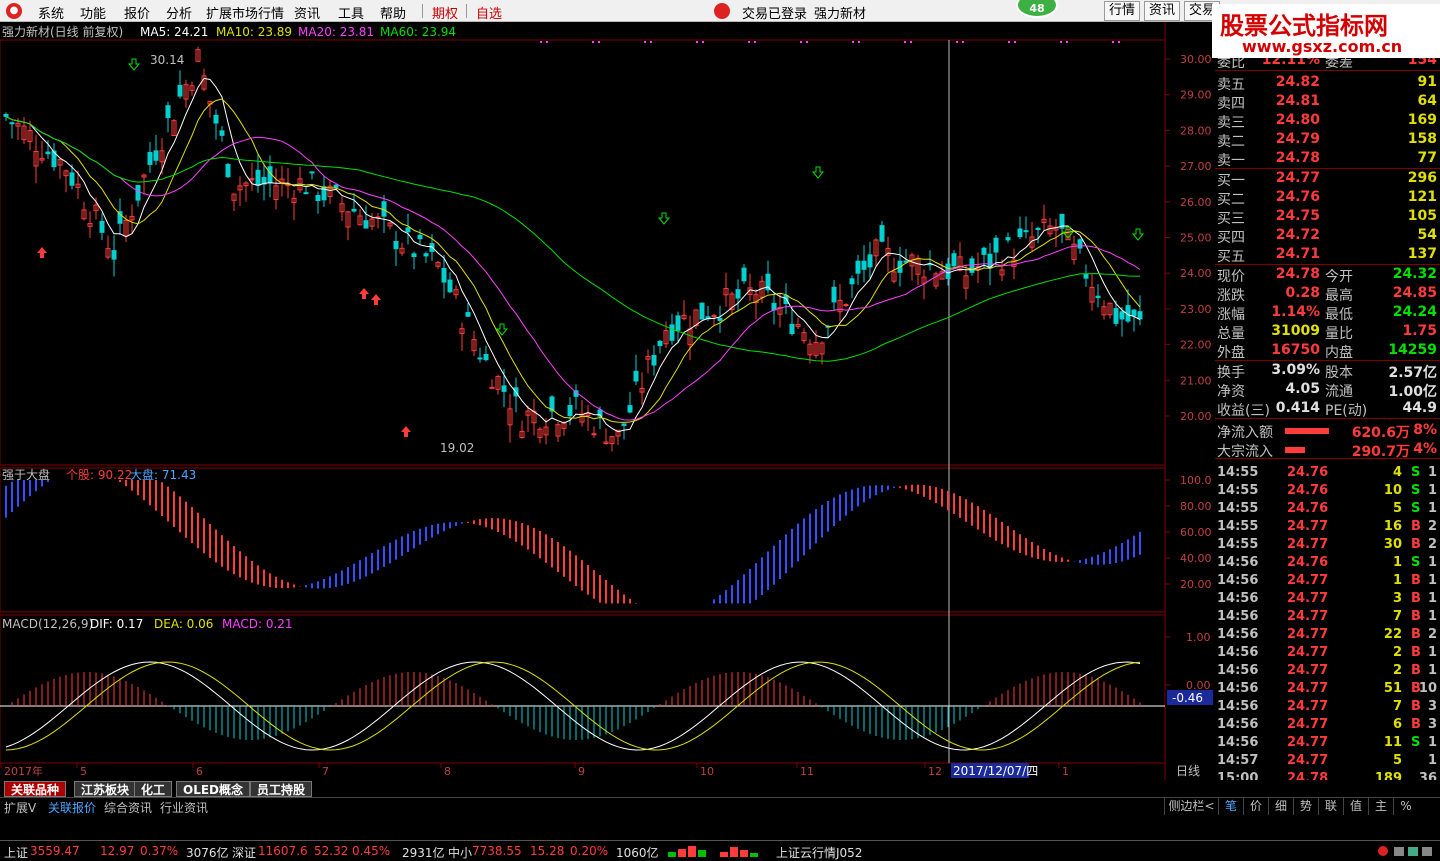 This screenshot has width=1440, height=861. I want to click on rtab-percent: %, so click(1405, 806).